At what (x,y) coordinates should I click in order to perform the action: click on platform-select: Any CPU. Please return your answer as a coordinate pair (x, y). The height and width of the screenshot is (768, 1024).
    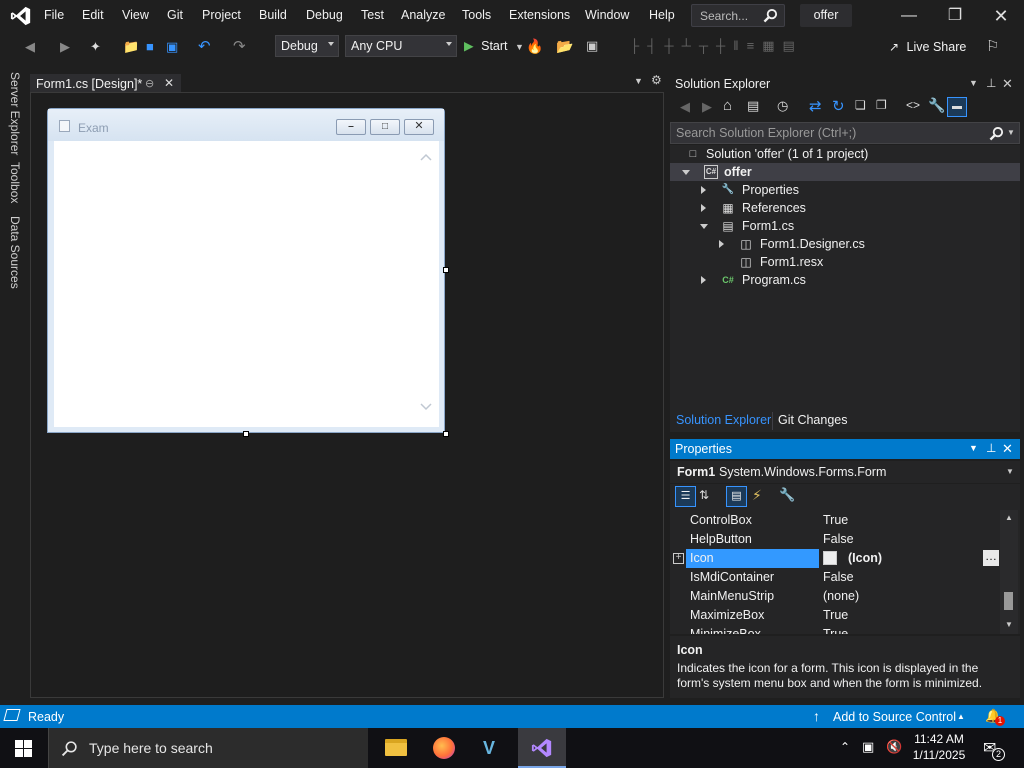
    Looking at the image, I should click on (401, 46).